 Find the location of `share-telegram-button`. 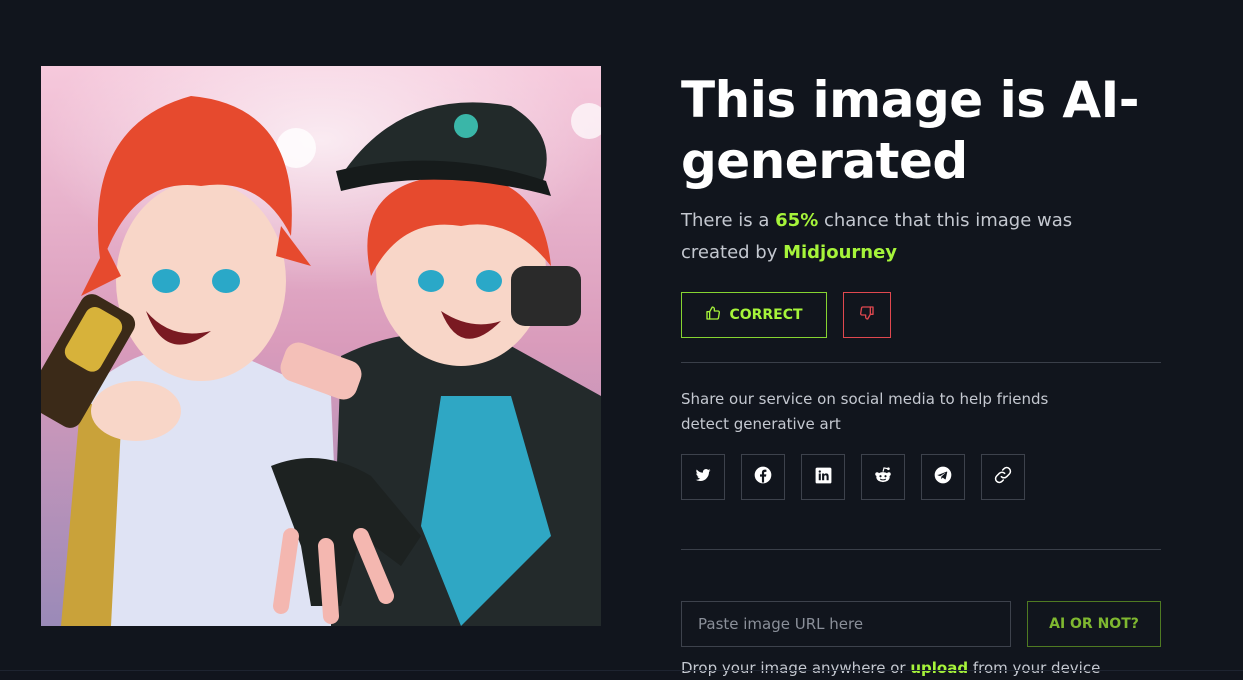

share-telegram-button is located at coordinates (943, 477).